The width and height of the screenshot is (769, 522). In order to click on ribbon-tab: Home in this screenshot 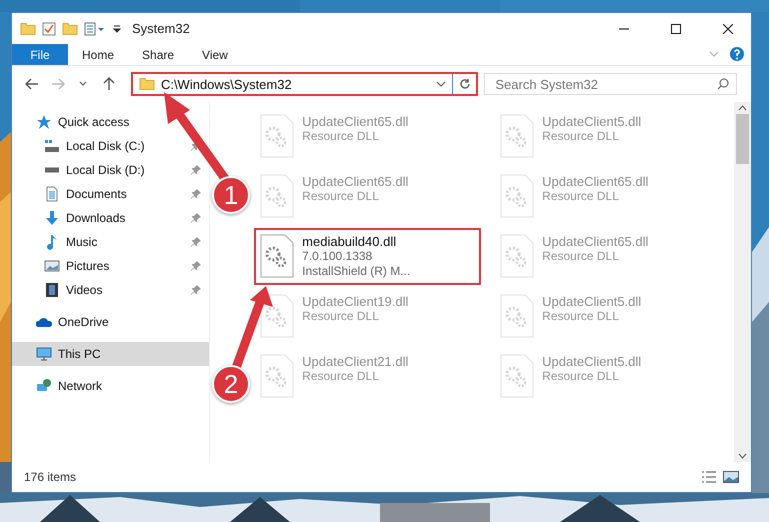, I will do `click(98, 54)`.